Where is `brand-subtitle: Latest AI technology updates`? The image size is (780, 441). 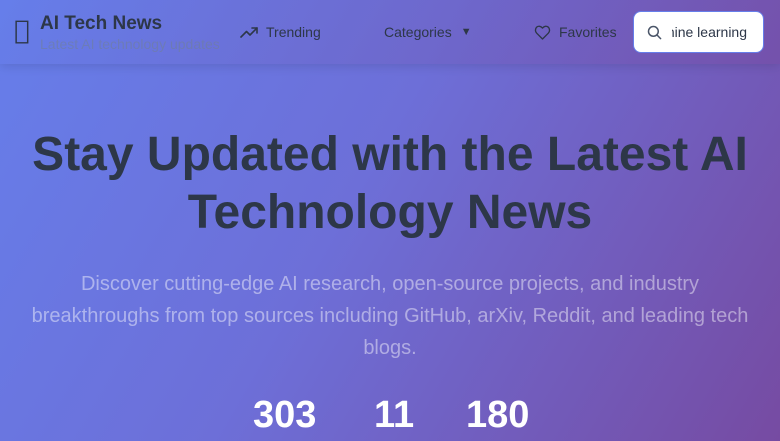
brand-subtitle: Latest AI technology updates is located at coordinates (130, 44).